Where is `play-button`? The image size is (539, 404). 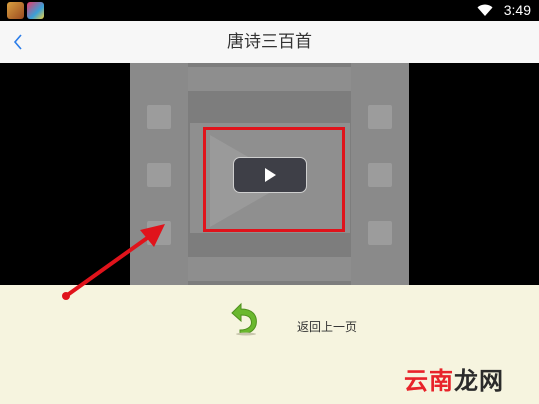 play-button is located at coordinates (270, 175).